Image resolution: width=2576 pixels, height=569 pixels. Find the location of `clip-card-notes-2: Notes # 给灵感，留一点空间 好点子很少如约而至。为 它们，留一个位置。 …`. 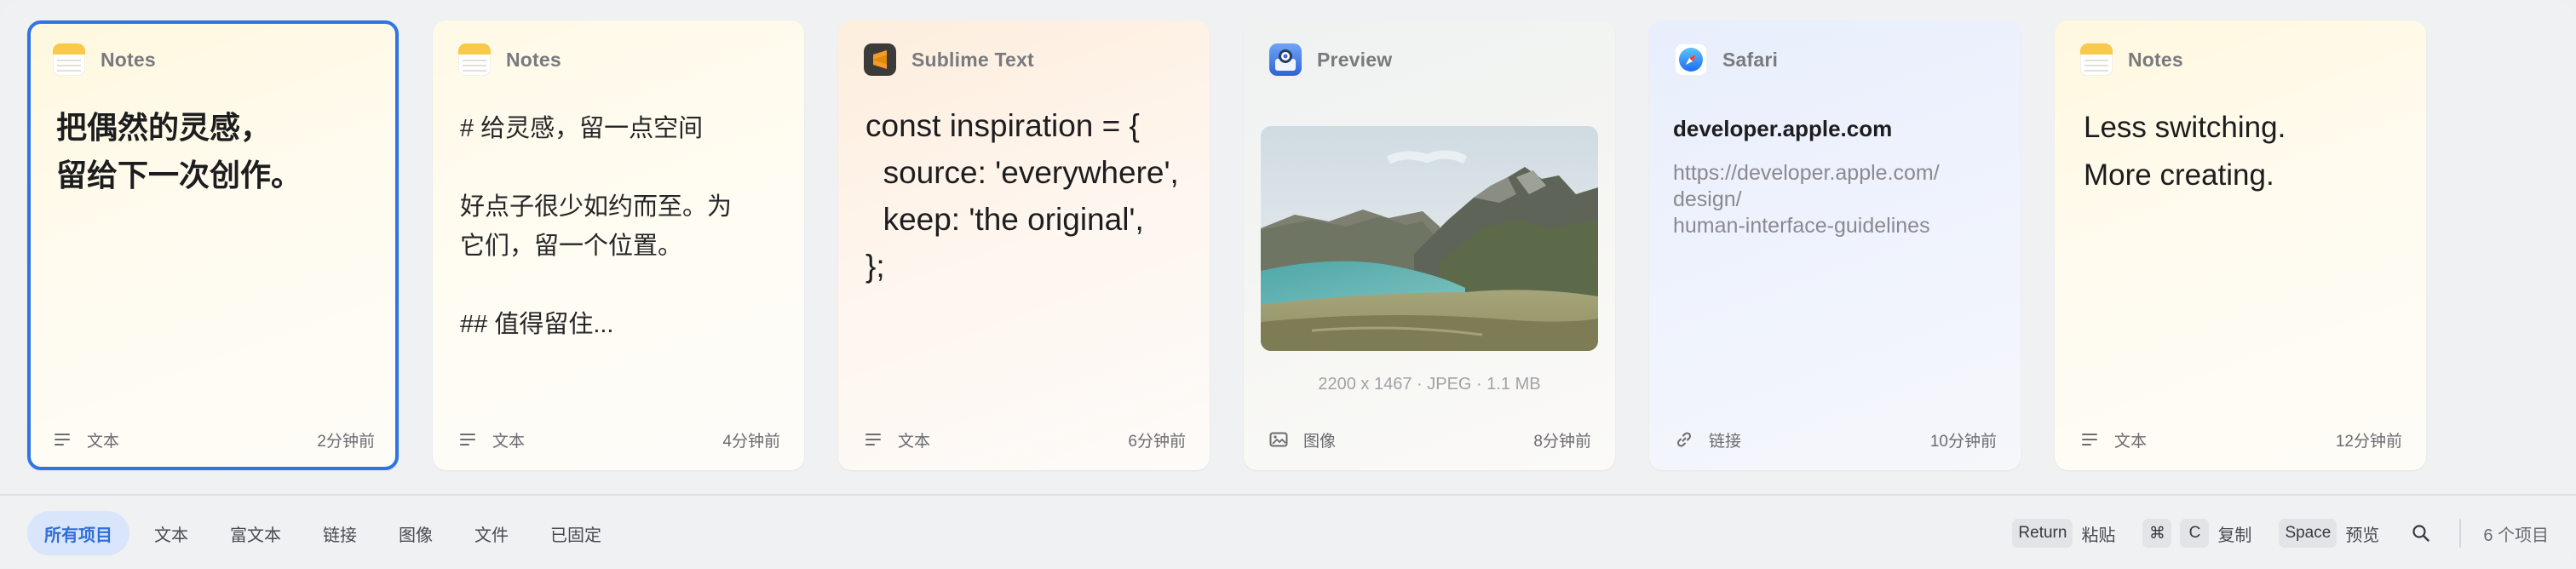

clip-card-notes-2: Notes # 给灵感，留一点空间 好点子很少如约而至。为 它们，留一个位置。 … is located at coordinates (618, 245).